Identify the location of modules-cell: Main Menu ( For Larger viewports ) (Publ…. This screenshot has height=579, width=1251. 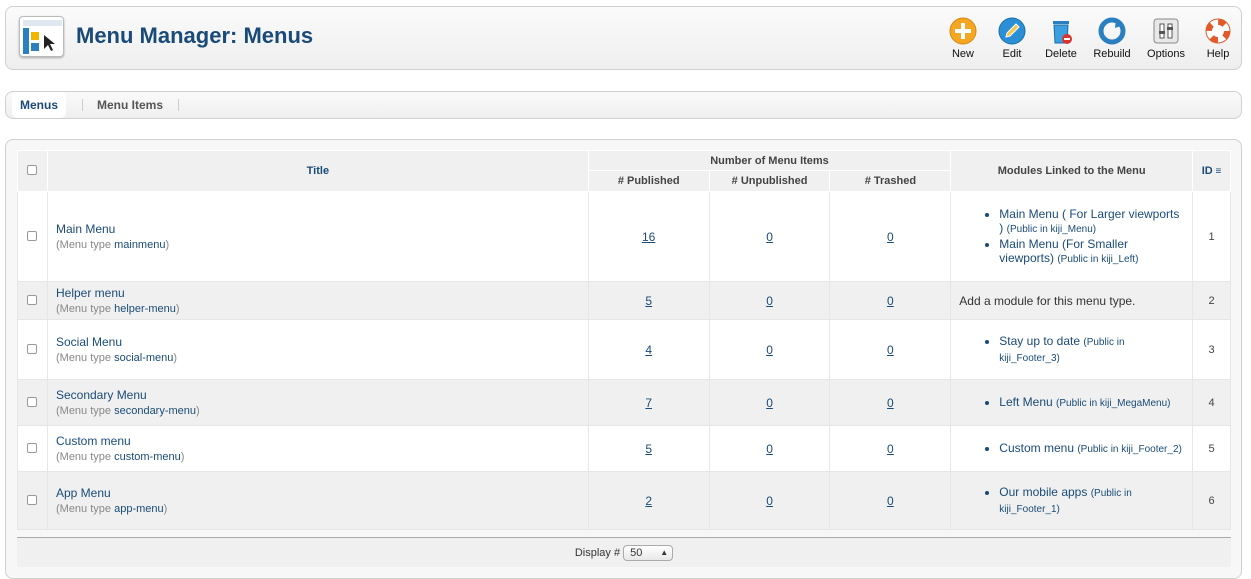
(1071, 236).